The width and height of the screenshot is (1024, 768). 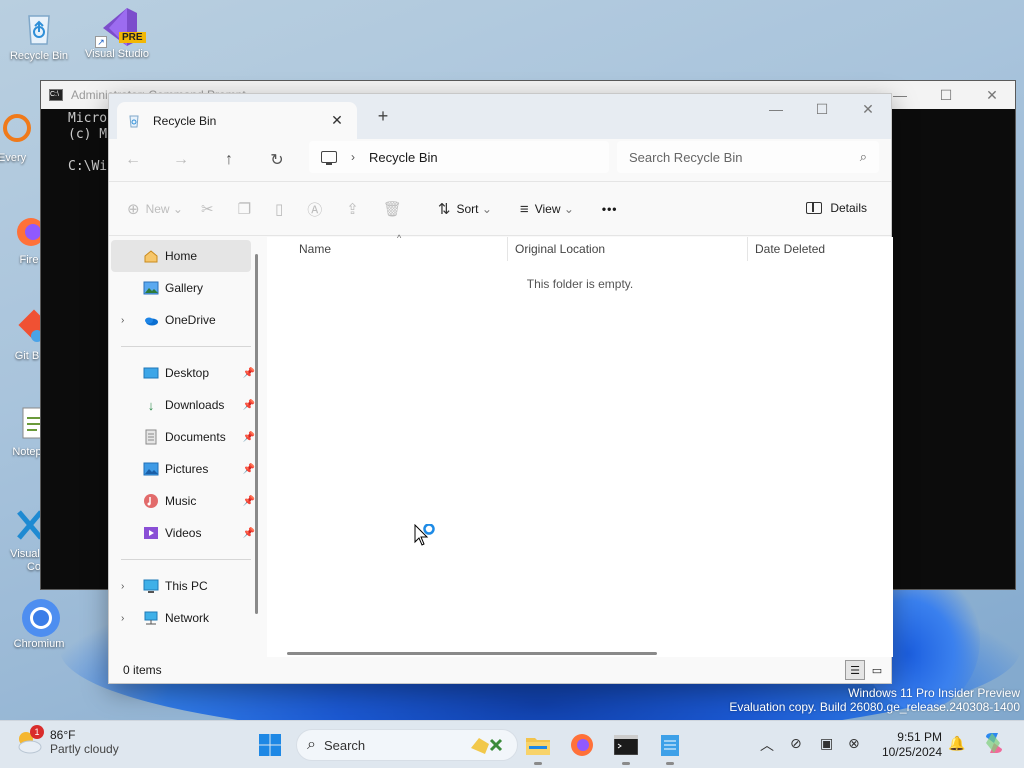 What do you see at coordinates (748, 157) in the screenshot?
I see `search-box: Search Recycle Bin ⌕` at bounding box center [748, 157].